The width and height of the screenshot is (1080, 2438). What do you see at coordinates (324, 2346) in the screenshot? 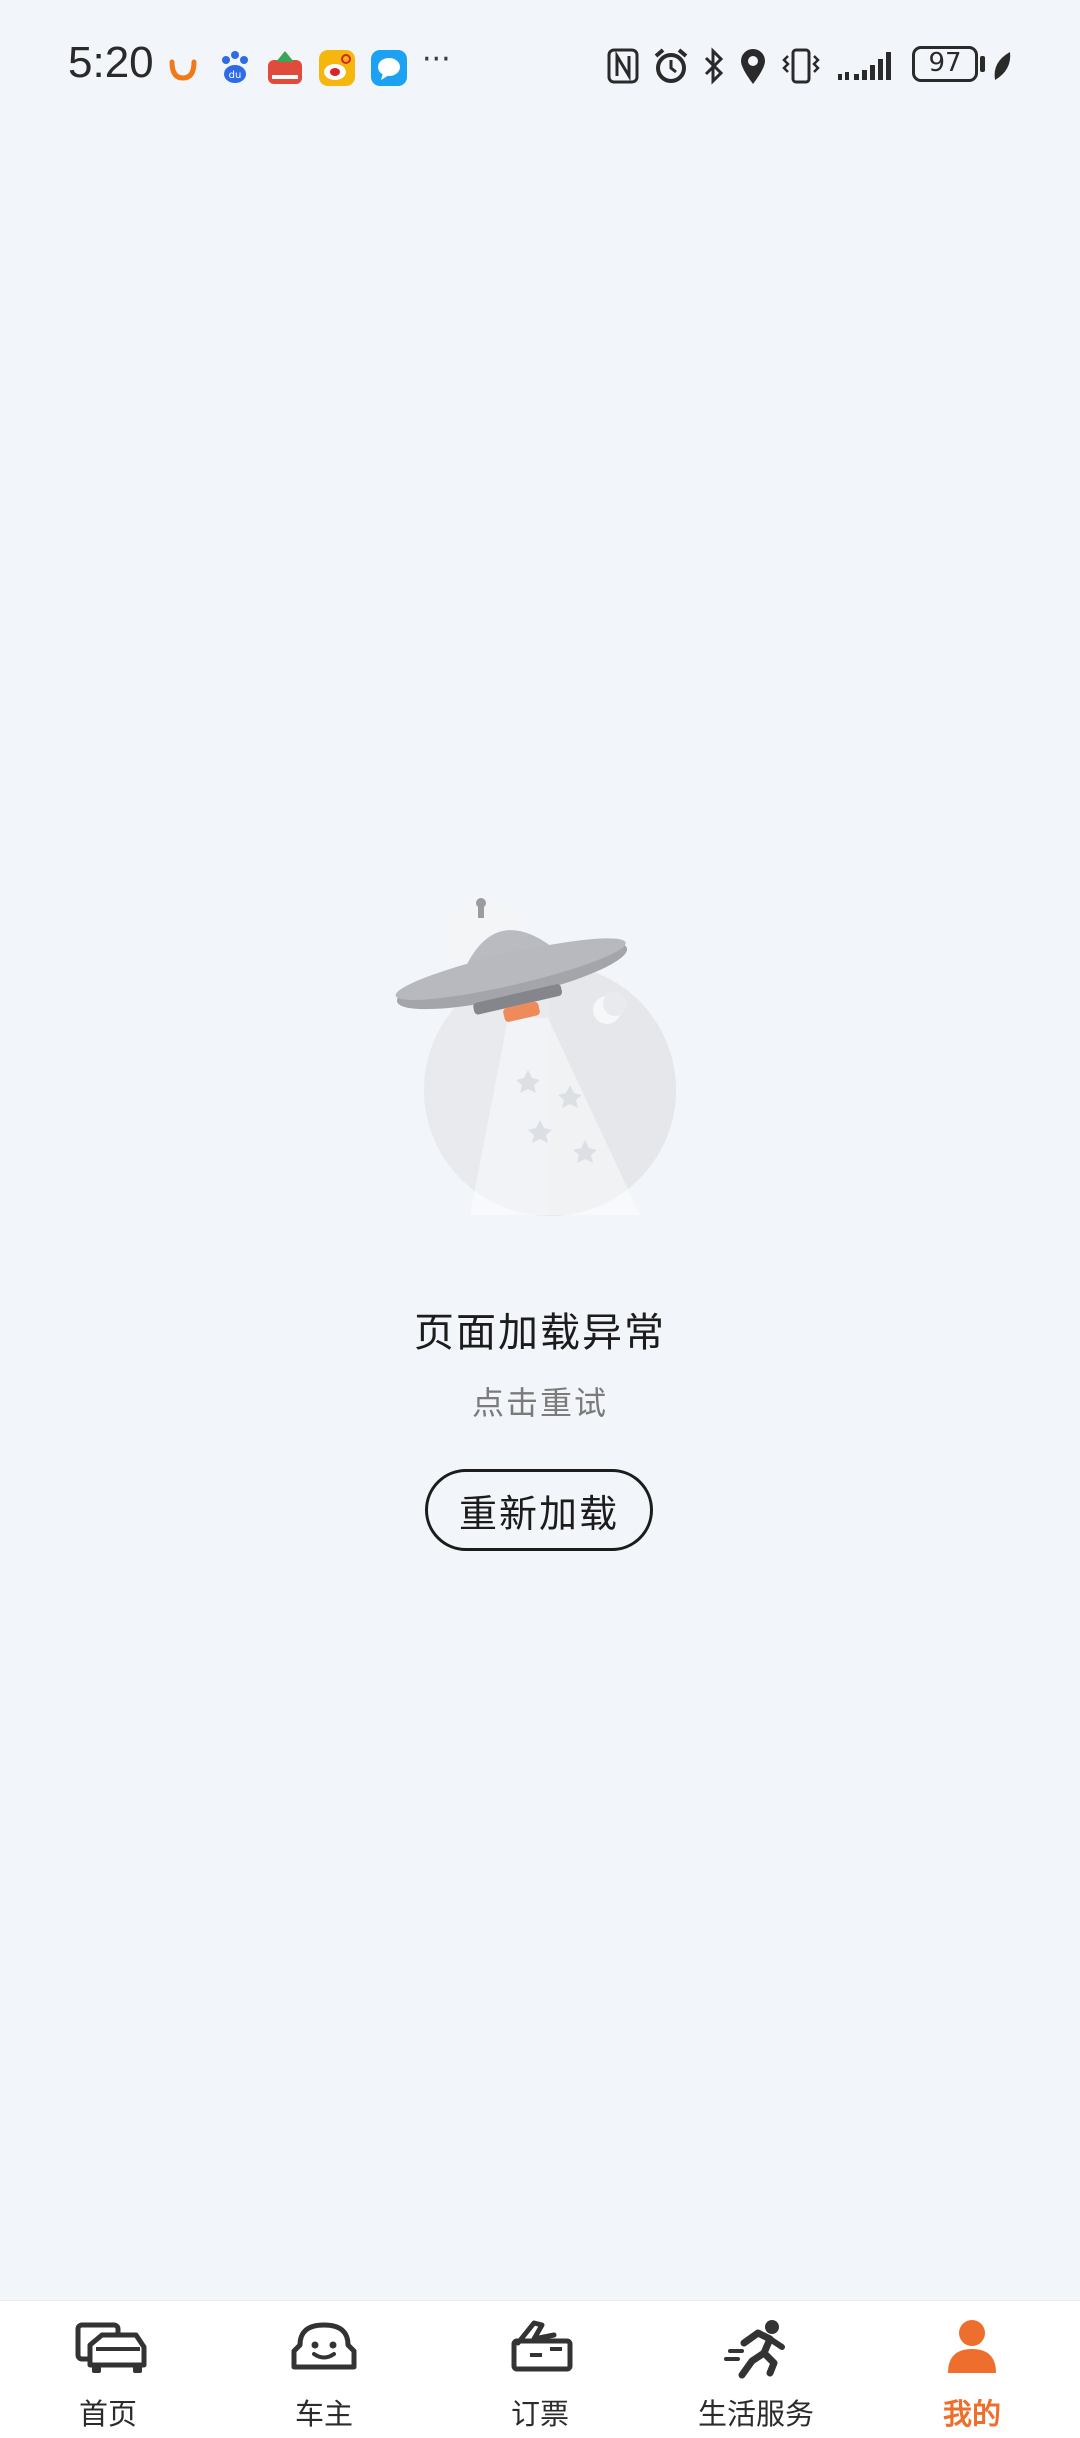
I see `car-owner-icon` at bounding box center [324, 2346].